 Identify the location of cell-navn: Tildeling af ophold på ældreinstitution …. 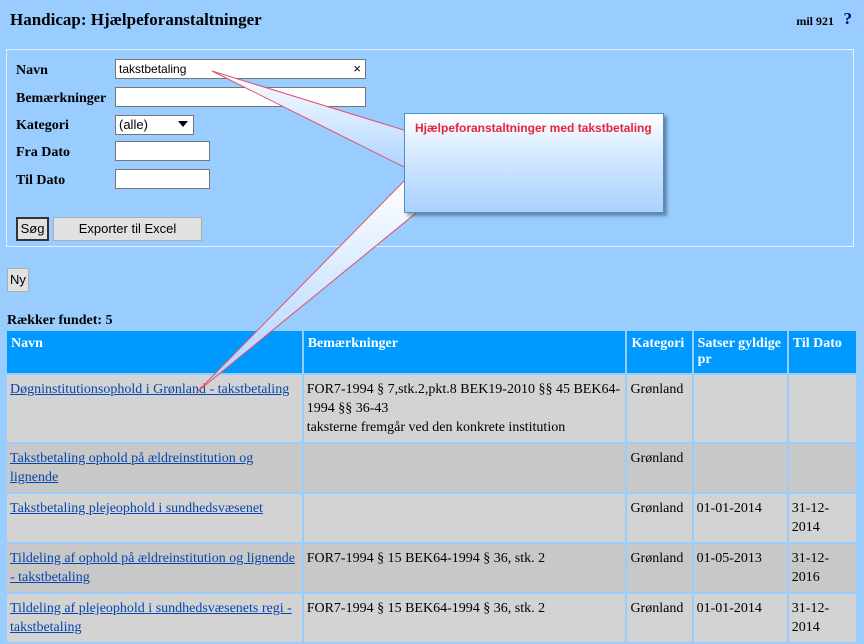
(154, 568).